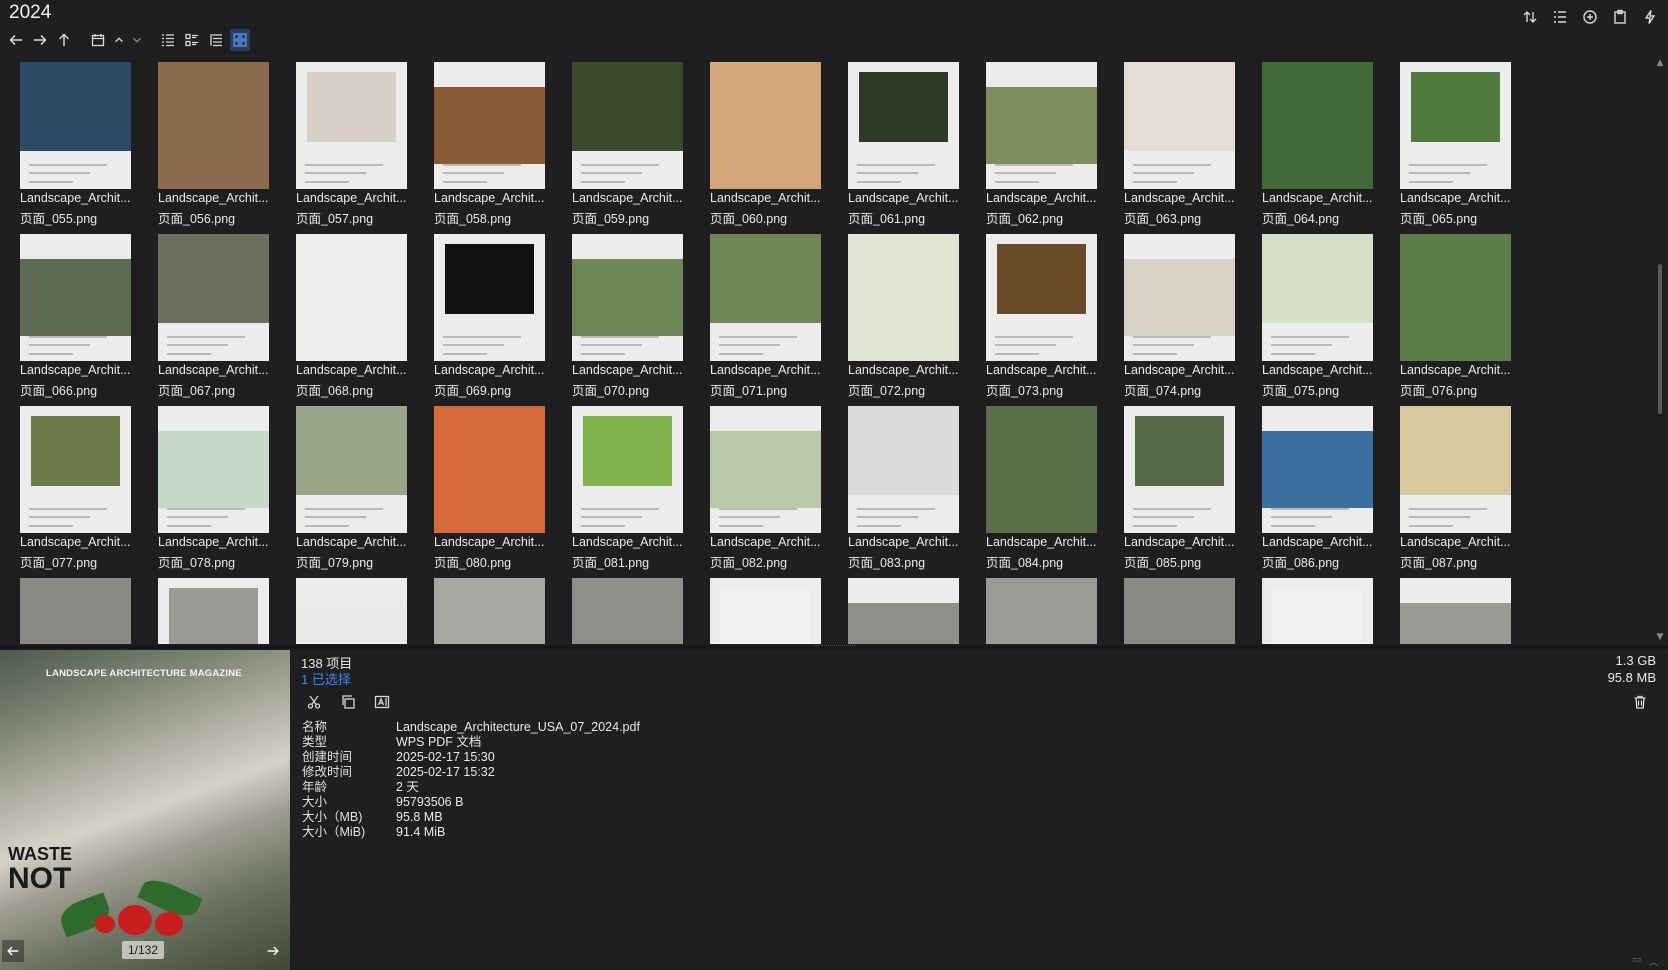  Describe the element at coordinates (16, 40) in the screenshot. I see `back-icon` at that location.